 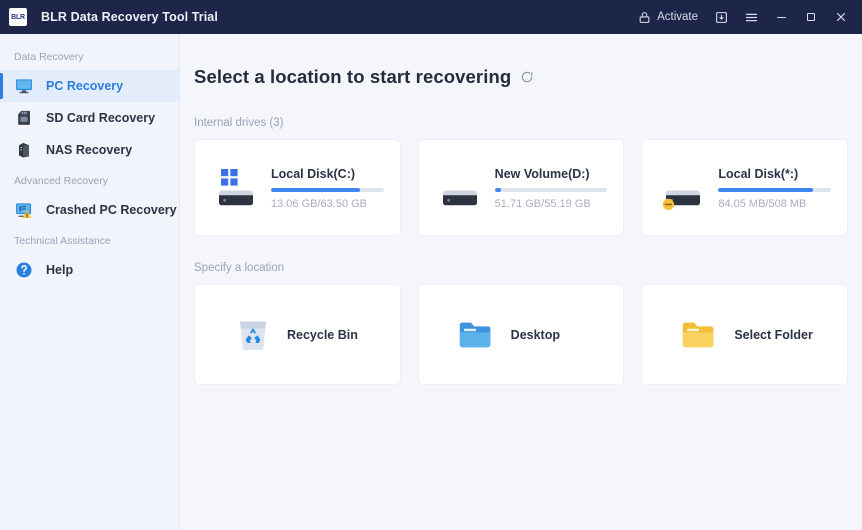 What do you see at coordinates (239, 268) in the screenshot?
I see `specify-location-label: Specify a location` at bounding box center [239, 268].